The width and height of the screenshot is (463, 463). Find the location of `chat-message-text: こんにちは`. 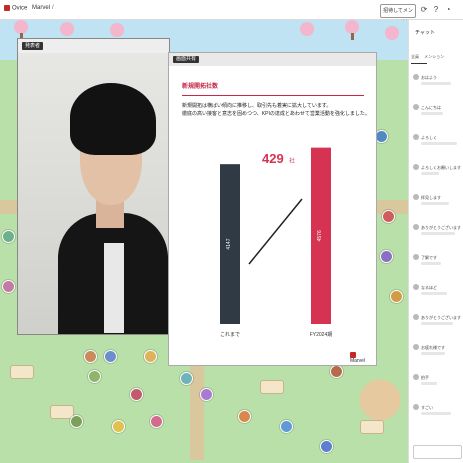

chat-message-text: こんにちは is located at coordinates (431, 107).